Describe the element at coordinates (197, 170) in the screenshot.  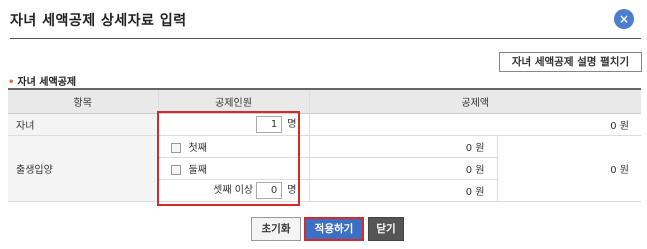
I see `second-child-label: 둘째` at that location.